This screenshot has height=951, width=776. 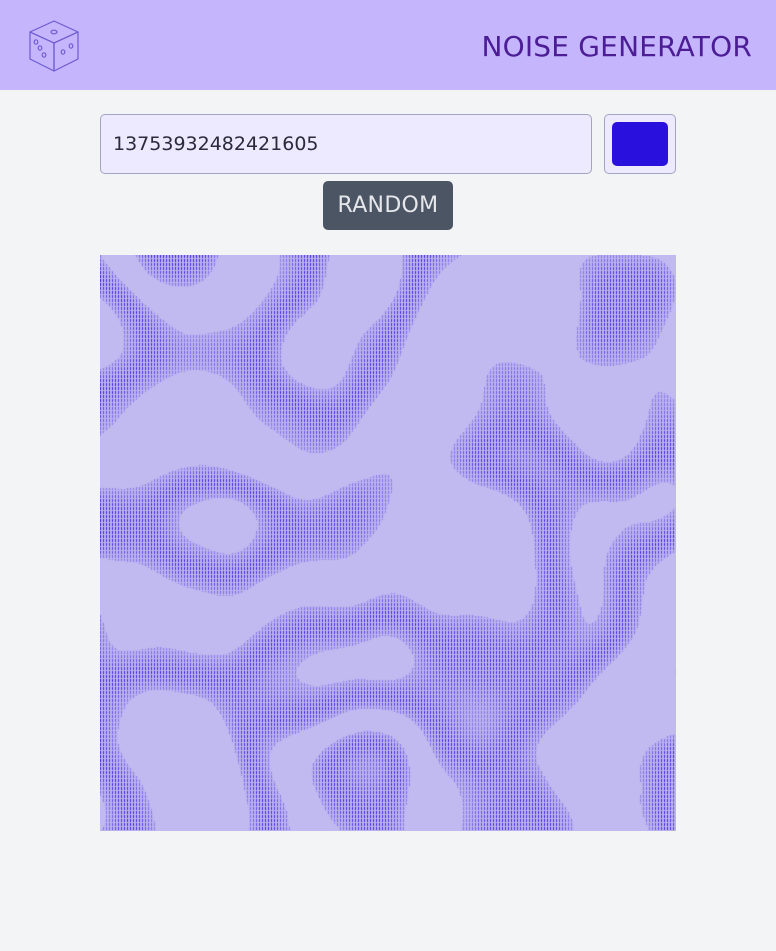 What do you see at coordinates (54, 46) in the screenshot?
I see `dice-icon` at bounding box center [54, 46].